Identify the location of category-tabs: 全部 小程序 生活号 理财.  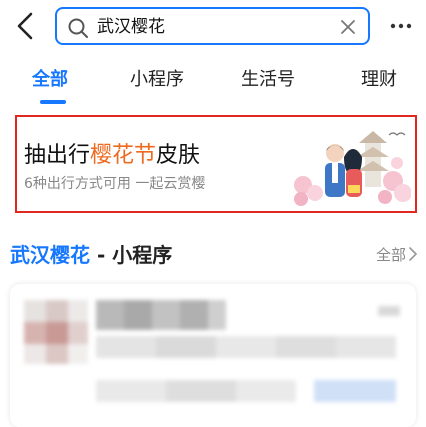
(213, 81).